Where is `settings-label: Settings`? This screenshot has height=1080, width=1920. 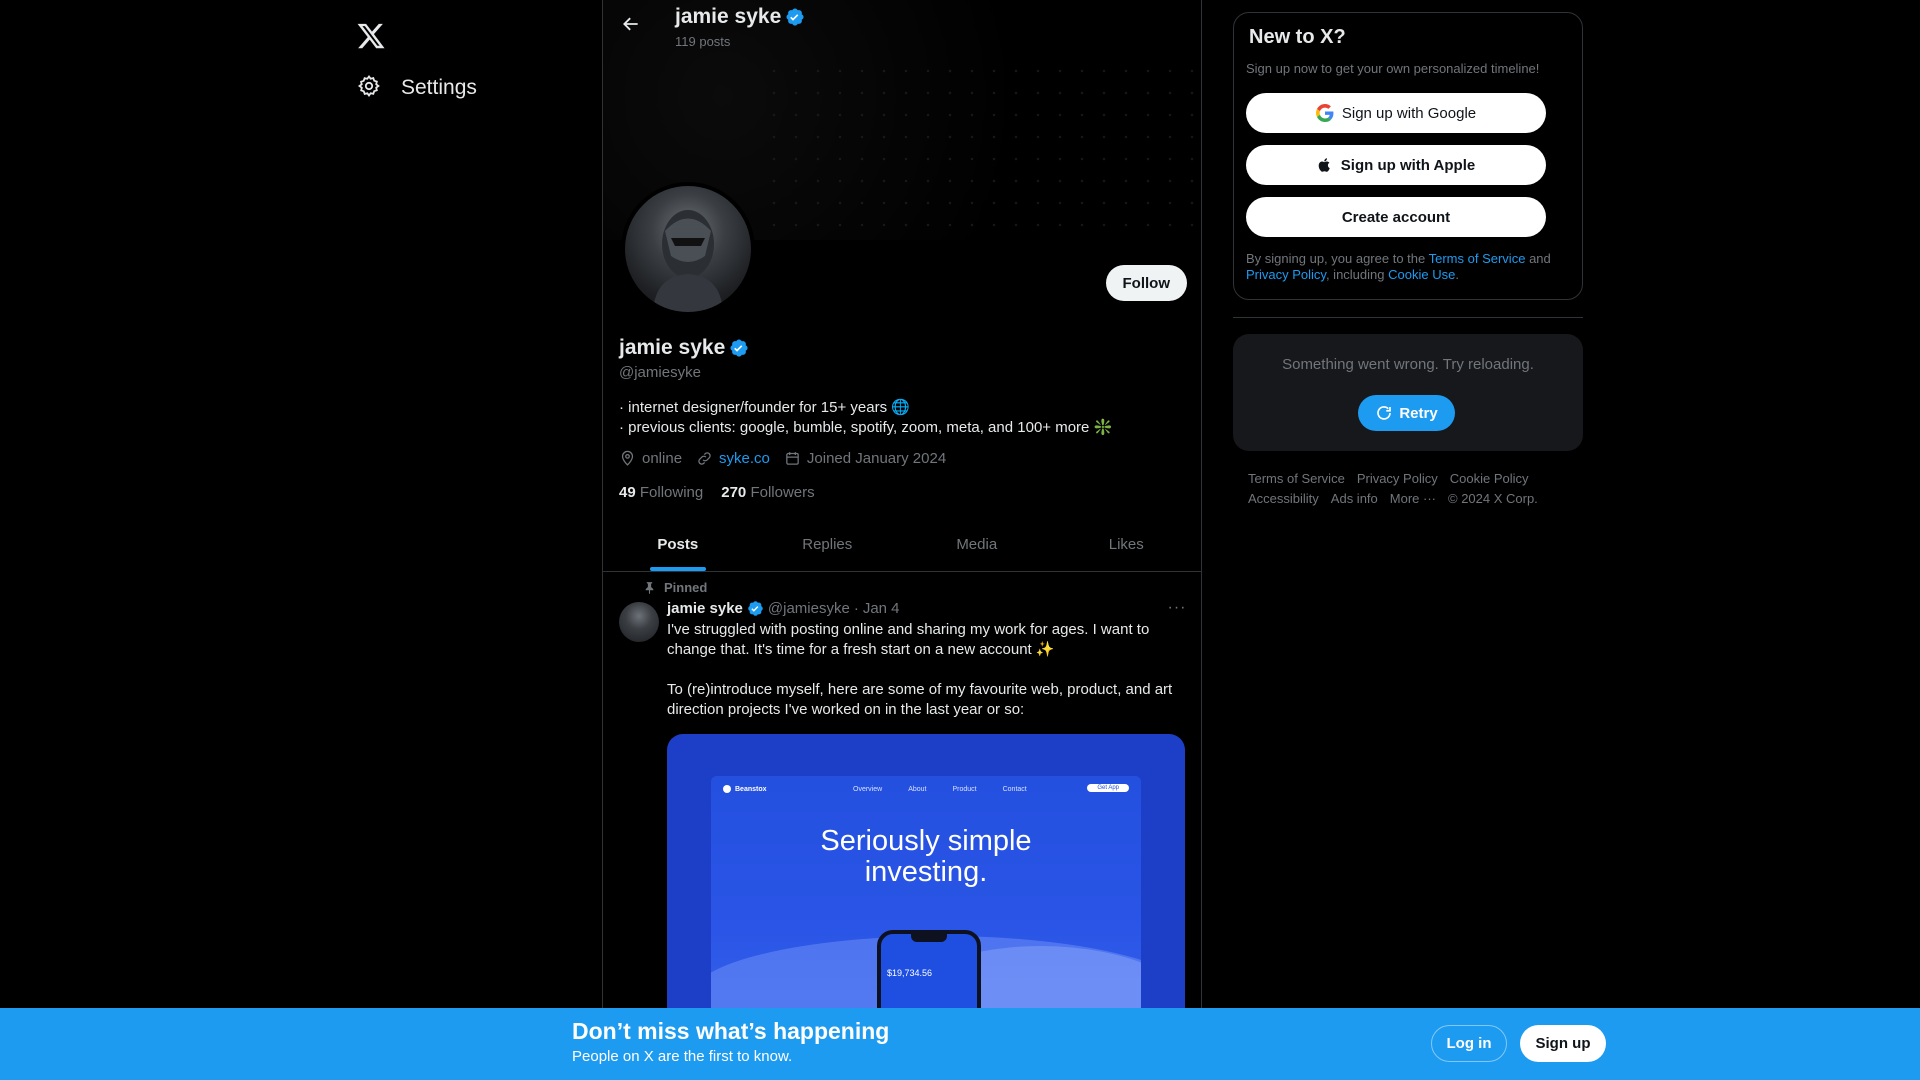
settings-label: Settings is located at coordinates (439, 87).